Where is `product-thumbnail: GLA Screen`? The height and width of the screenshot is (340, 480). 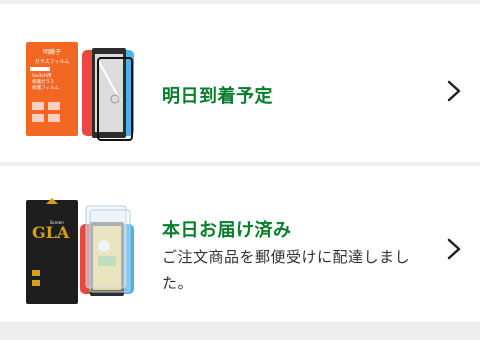
product-thumbnail: GLA Screen is located at coordinates (80, 251).